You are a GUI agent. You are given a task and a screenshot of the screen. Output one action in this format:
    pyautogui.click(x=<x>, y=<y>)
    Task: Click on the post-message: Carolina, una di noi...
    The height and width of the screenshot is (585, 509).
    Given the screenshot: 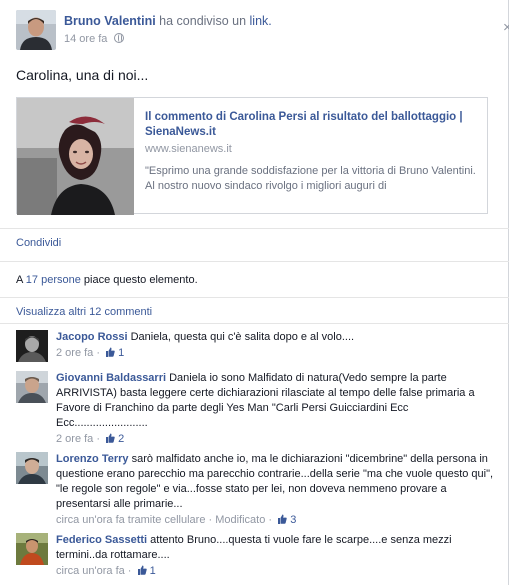 What is the action you would take?
    pyautogui.click(x=82, y=75)
    